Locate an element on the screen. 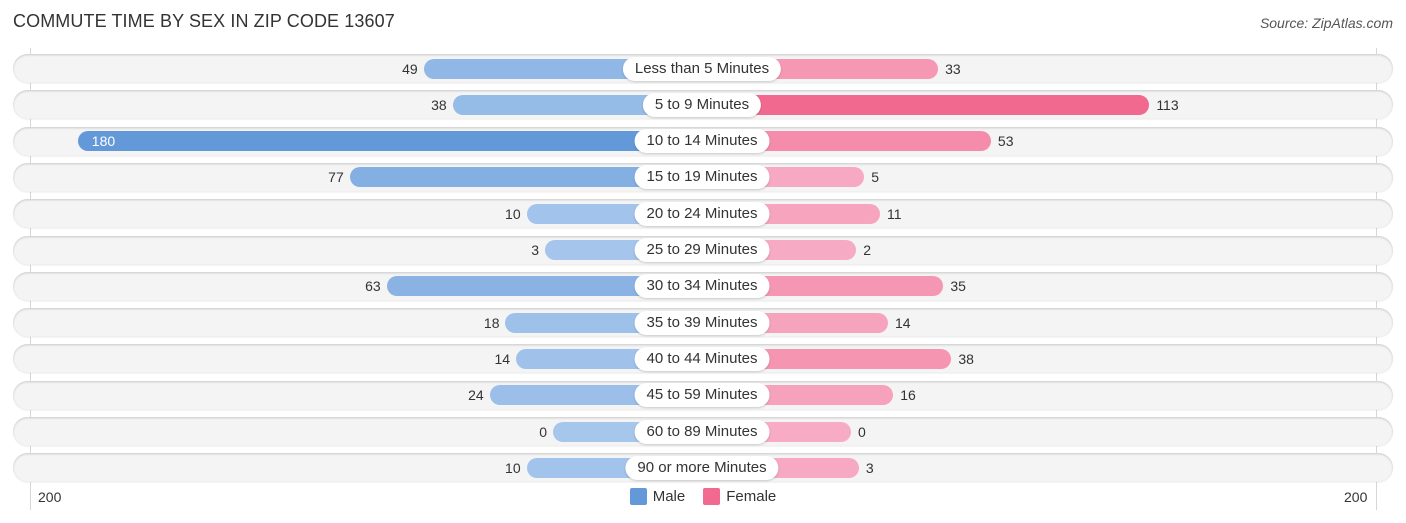 This screenshot has width=1406, height=523. chart-title: COMMUTE TIME BY SEX IN ZIP CODE 13607 is located at coordinates (204, 21).